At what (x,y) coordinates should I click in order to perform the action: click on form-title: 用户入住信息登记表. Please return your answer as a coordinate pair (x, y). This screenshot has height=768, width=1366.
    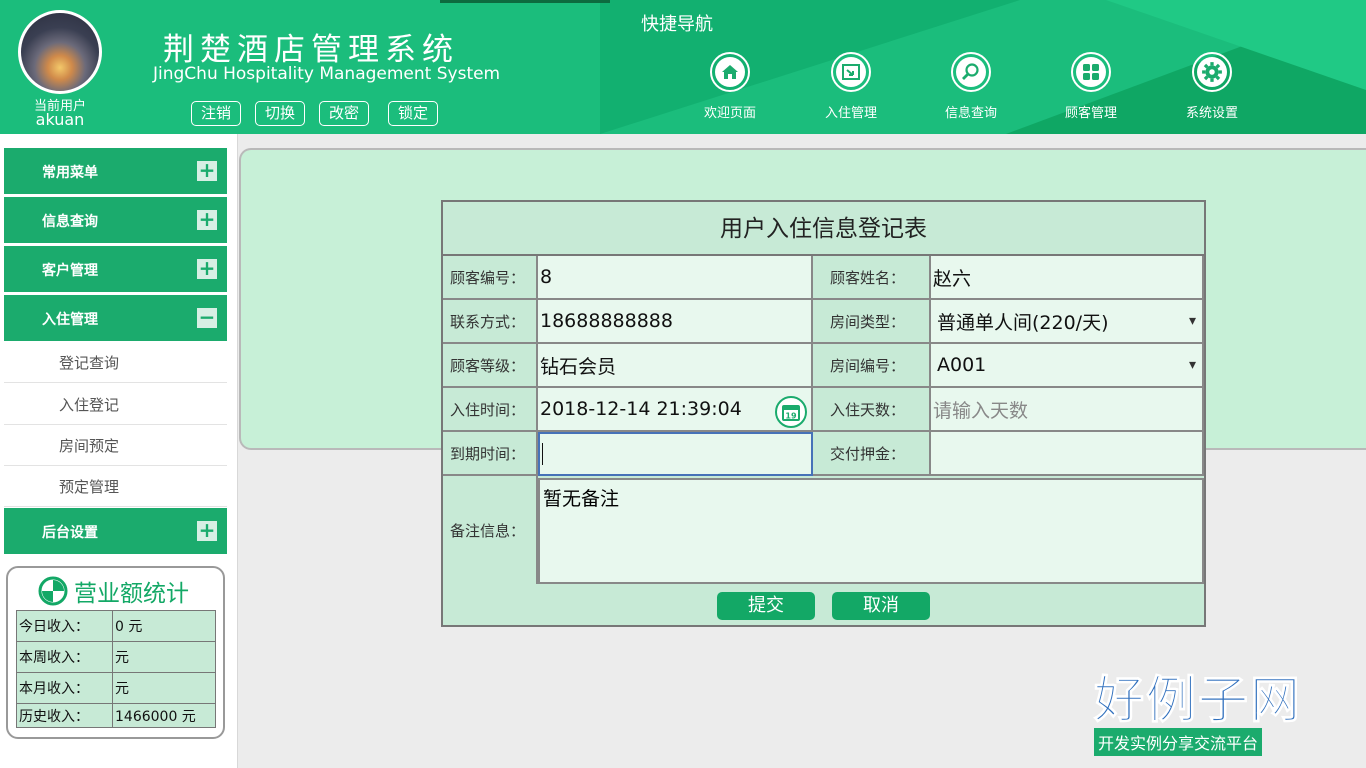
    Looking at the image, I should click on (823, 229).